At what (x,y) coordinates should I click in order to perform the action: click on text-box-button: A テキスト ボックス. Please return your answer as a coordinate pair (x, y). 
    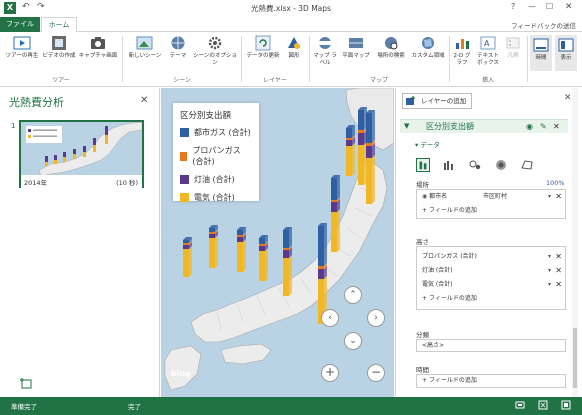
    Looking at the image, I should click on (488, 51).